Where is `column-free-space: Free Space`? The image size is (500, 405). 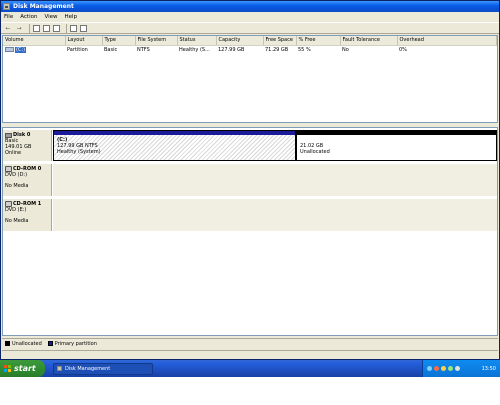
column-free-space: Free Space is located at coordinates (280, 41).